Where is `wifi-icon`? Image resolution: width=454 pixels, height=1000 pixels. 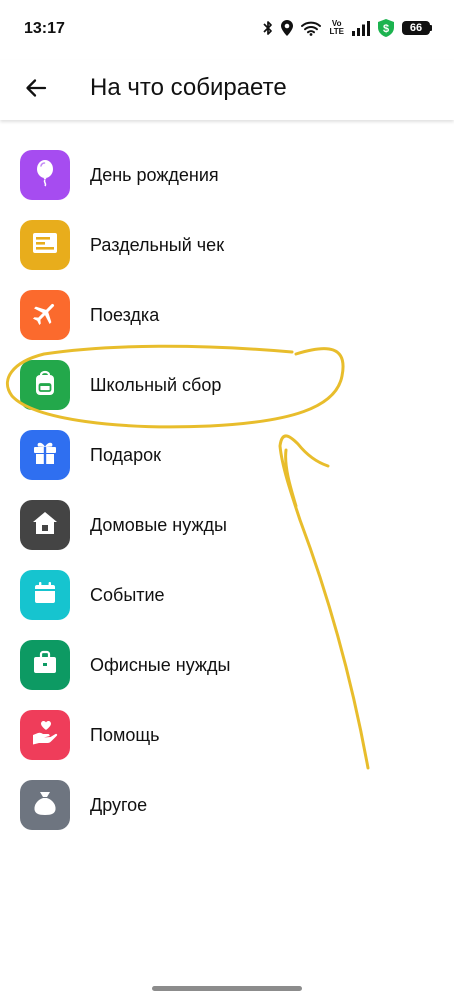 wifi-icon is located at coordinates (311, 28).